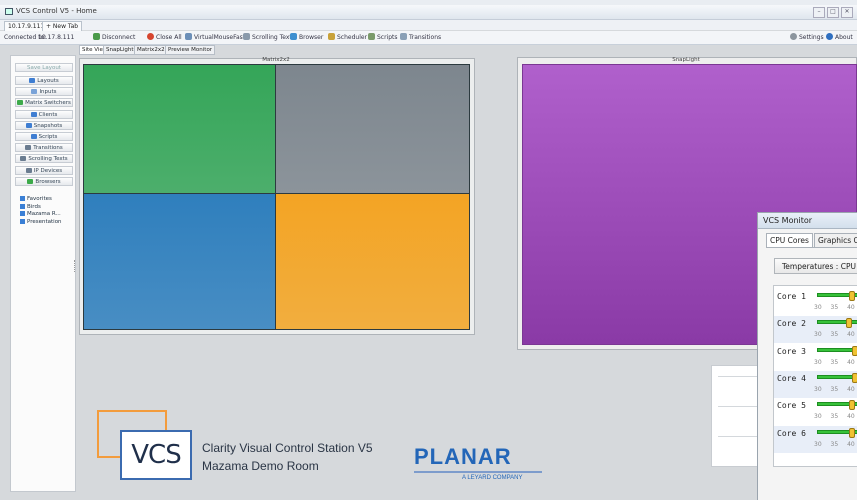 The image size is (857, 500). Describe the element at coordinates (829, 36) in the screenshot. I see `info-icon` at that location.